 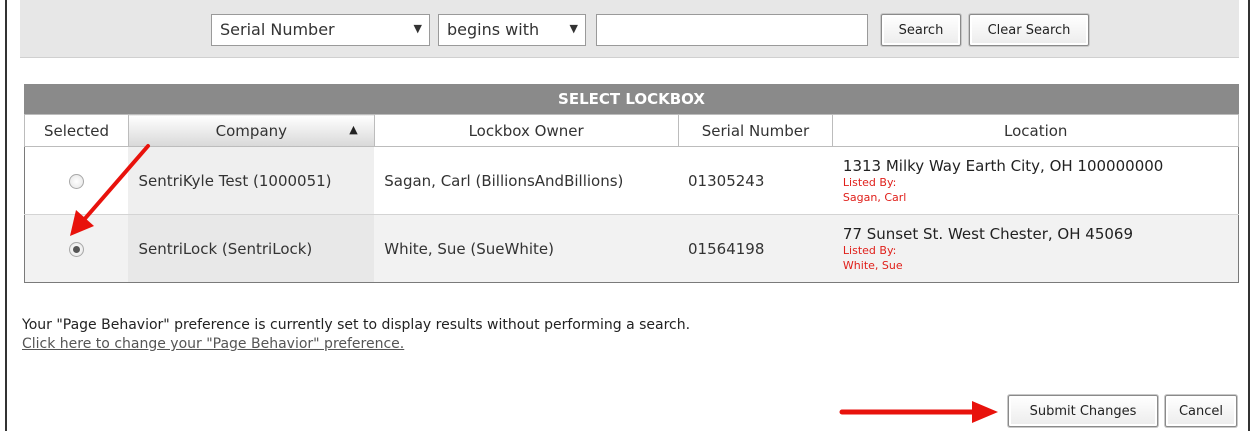 What do you see at coordinates (493, 29) in the screenshot?
I see `search-operator-value: begins with` at bounding box center [493, 29].